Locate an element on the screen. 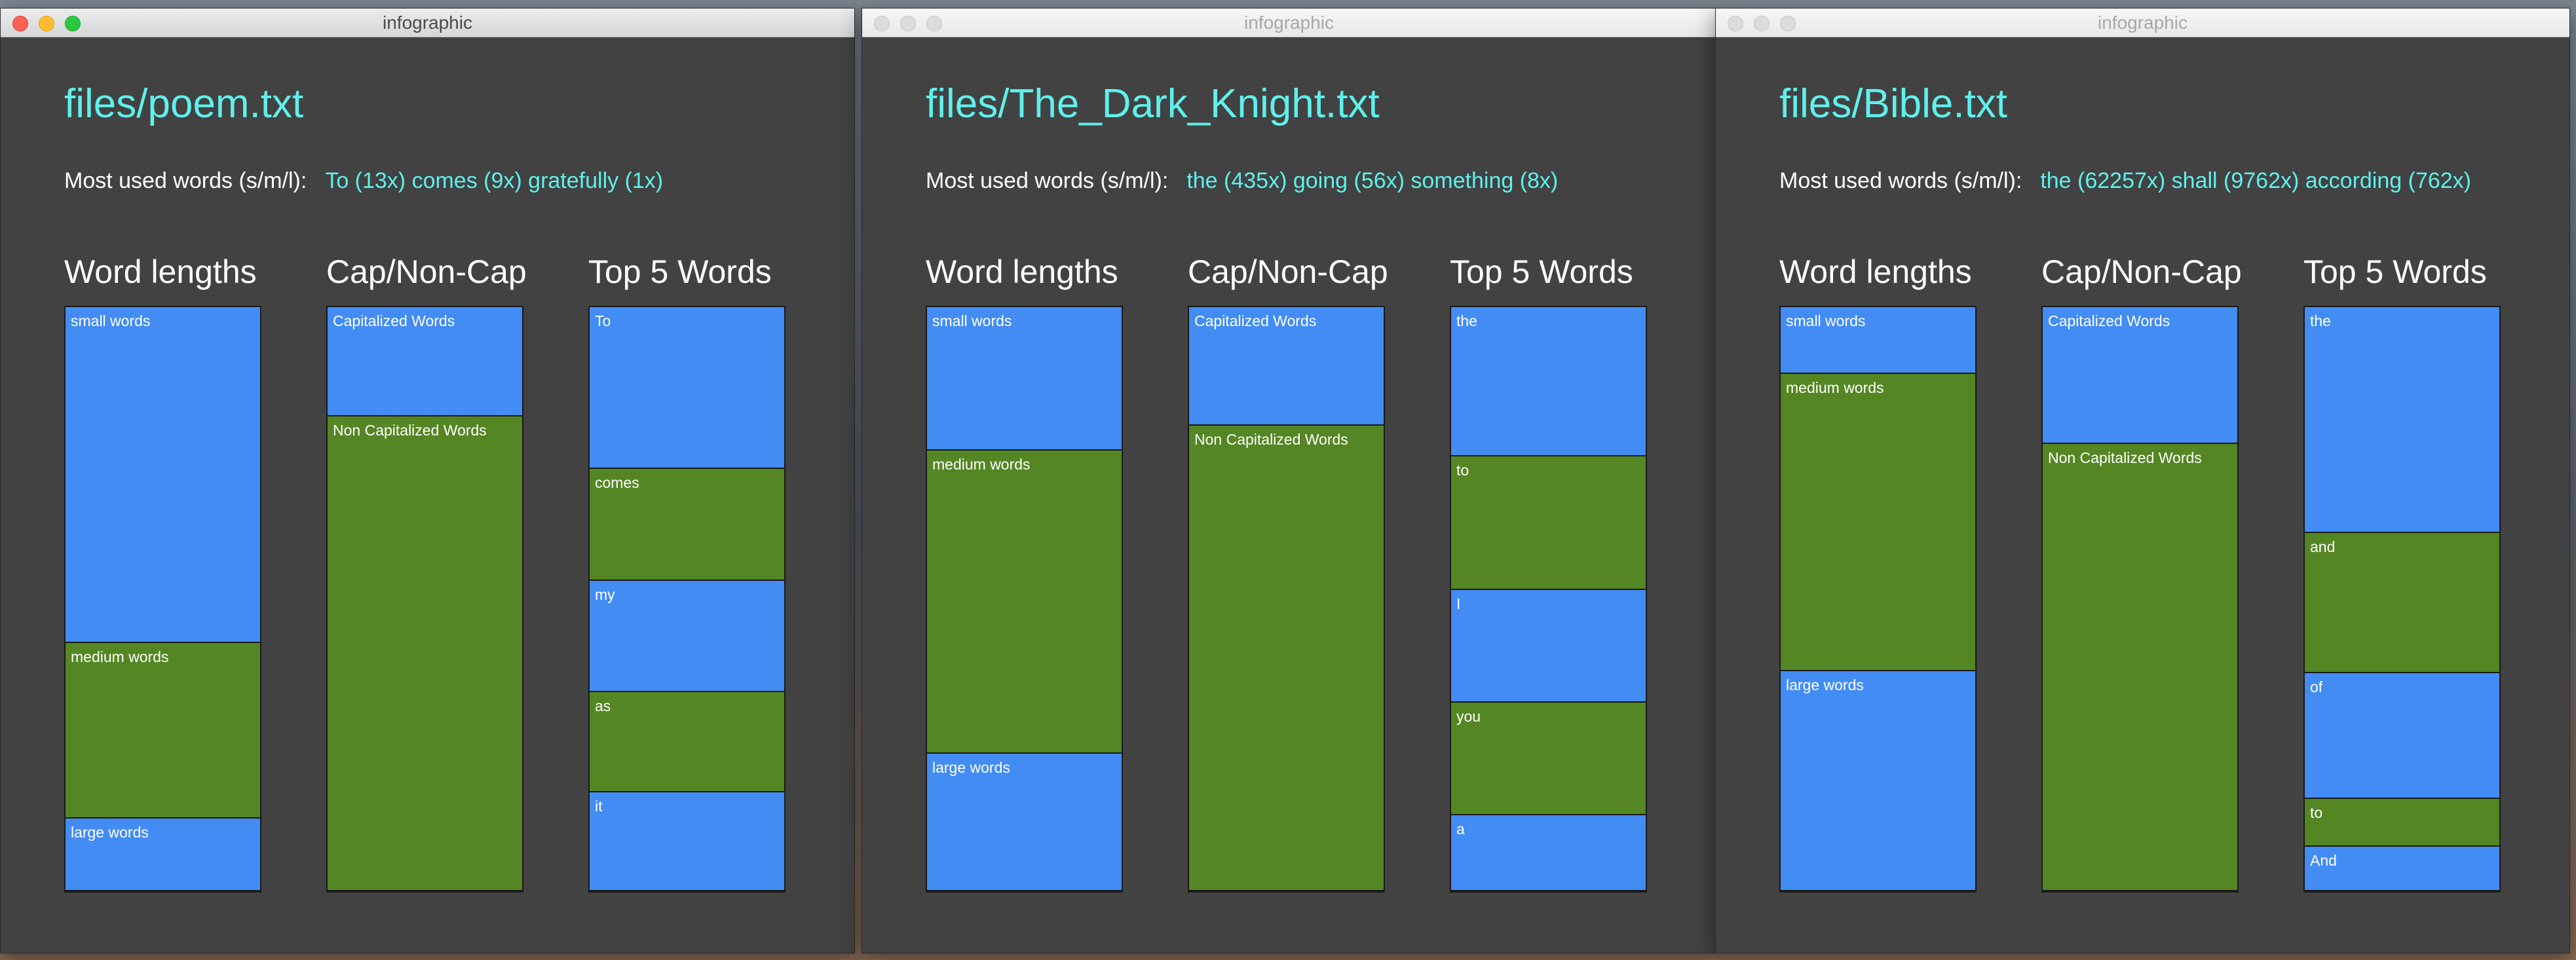  most-used-words-value: the (435x) going (56x) something (8x) is located at coordinates (1372, 181).